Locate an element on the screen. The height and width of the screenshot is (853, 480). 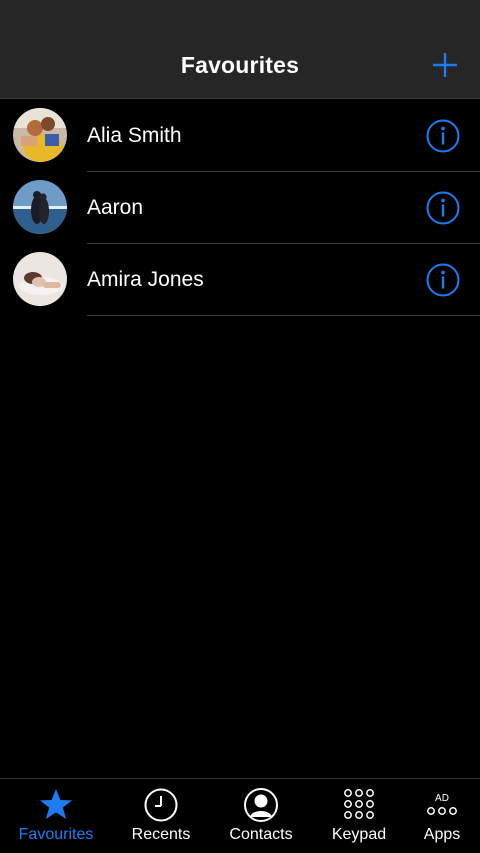
contact-name: Alia Smith is located at coordinates (134, 135).